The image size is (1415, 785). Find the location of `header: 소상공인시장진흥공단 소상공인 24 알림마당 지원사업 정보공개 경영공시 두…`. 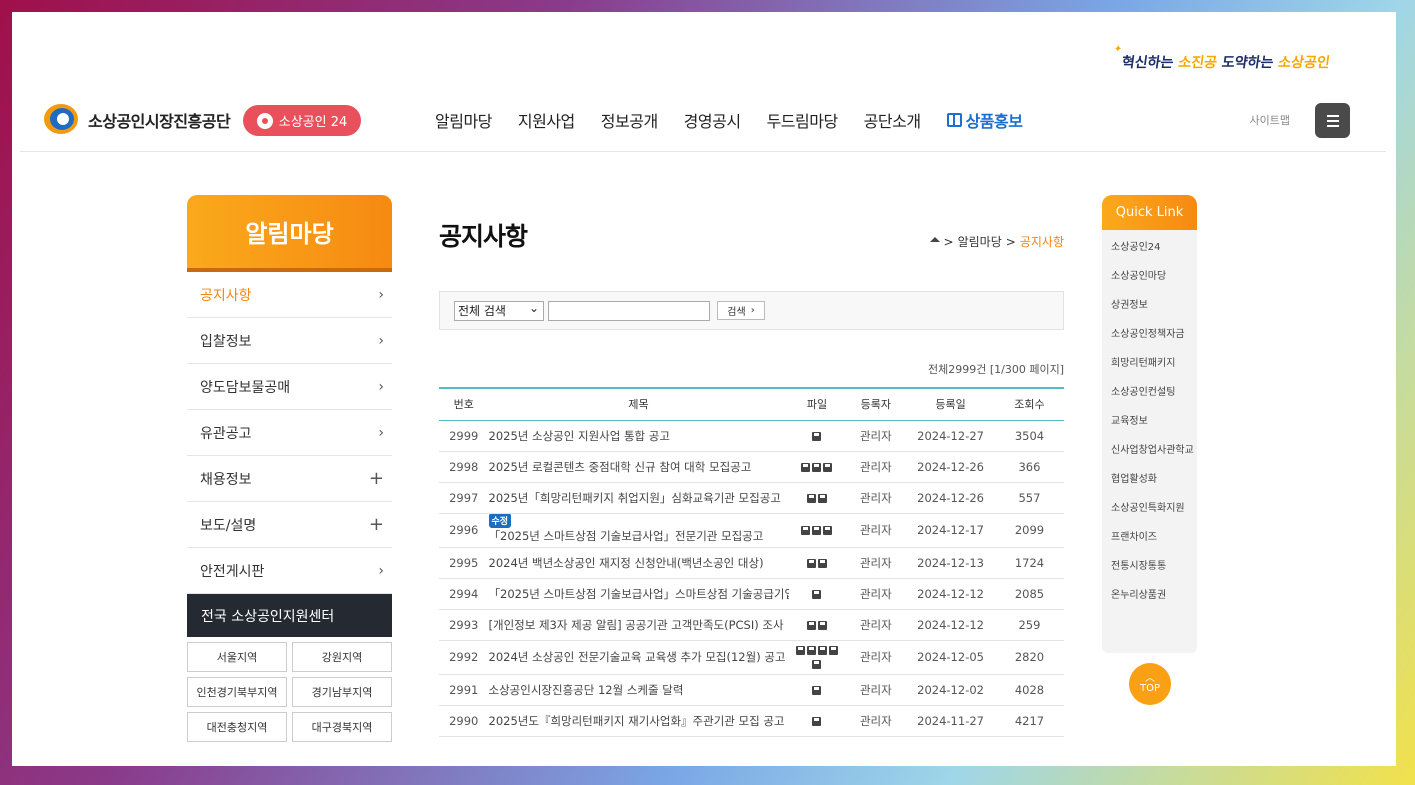

header: 소상공인시장진흥공단 소상공인 24 알림마당 지원사업 정보공개 경영공시 두… is located at coordinates (703, 120).